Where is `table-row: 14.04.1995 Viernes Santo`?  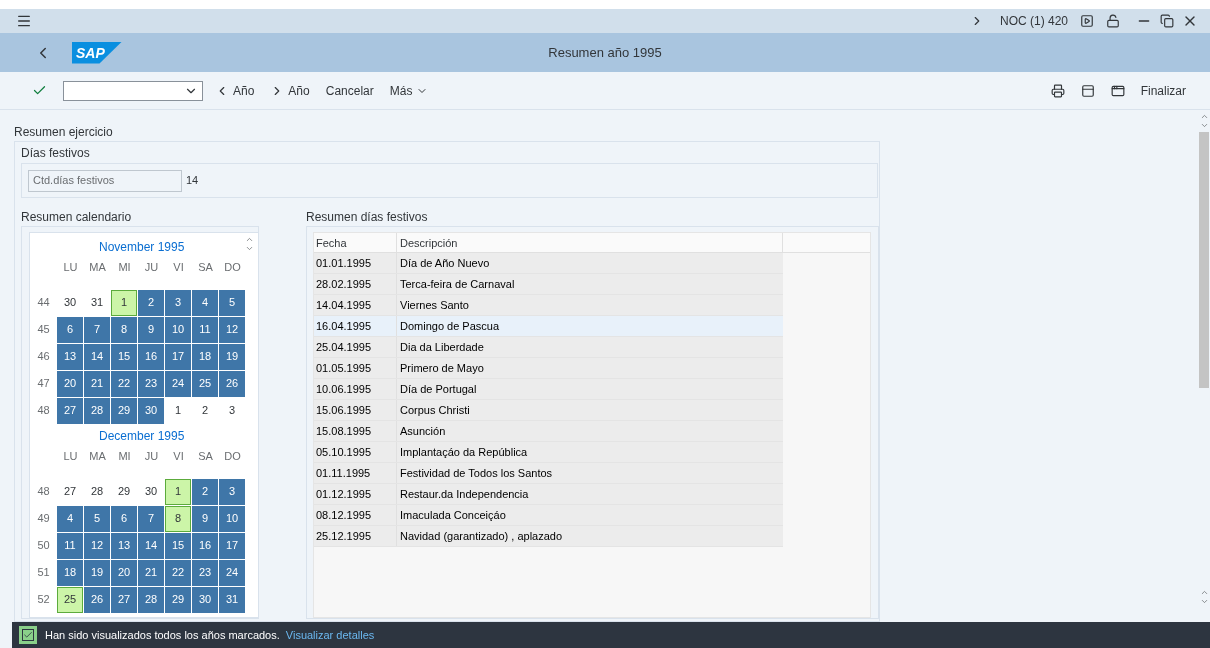 table-row: 14.04.1995 Viernes Santo is located at coordinates (548, 305).